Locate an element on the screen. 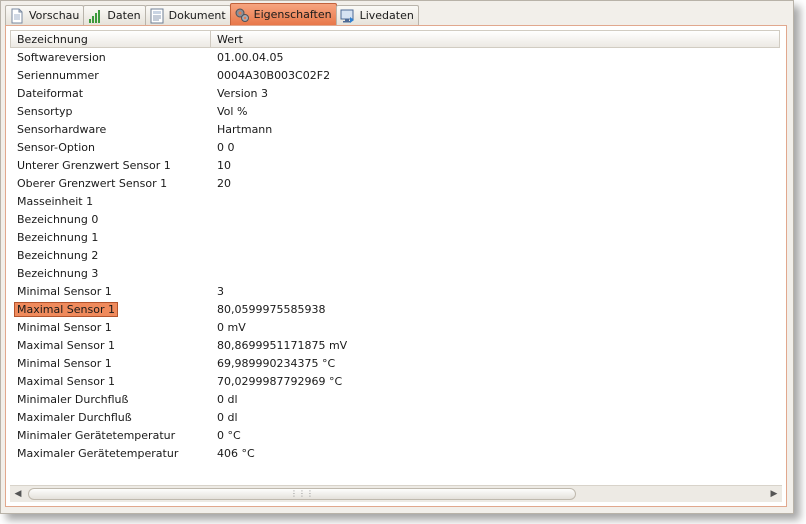 This screenshot has height=524, width=806. document-icon is located at coordinates (17, 16).